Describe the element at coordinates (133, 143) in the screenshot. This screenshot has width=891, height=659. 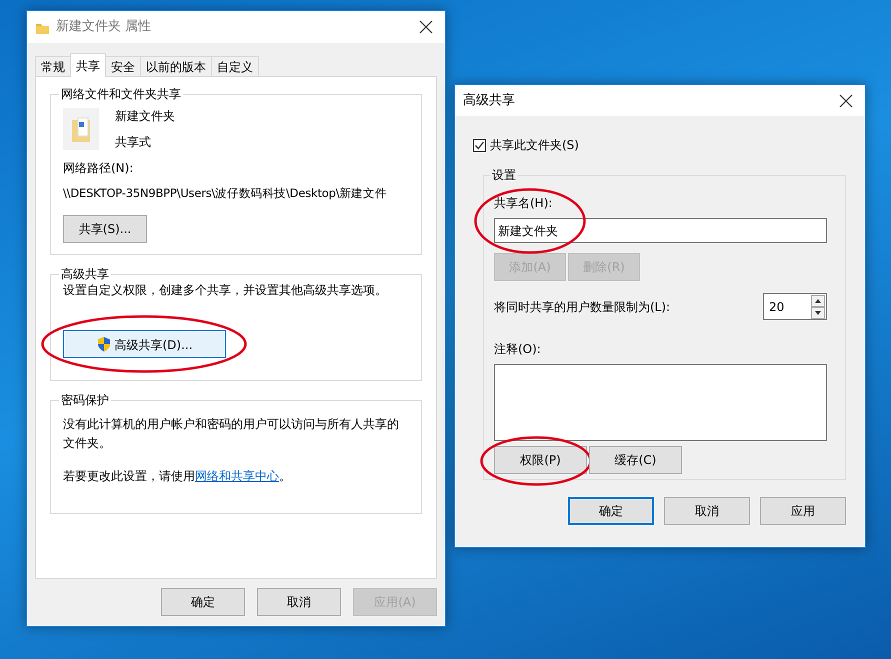
I see `share-status: 共享式` at that location.